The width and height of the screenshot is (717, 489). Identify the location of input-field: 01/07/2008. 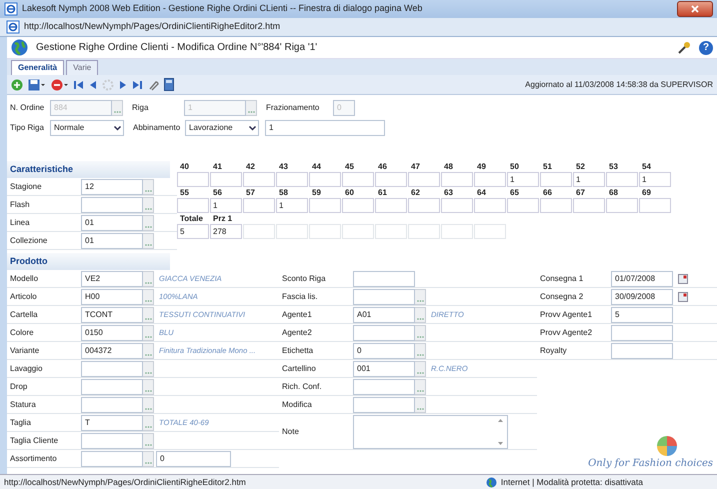
(642, 278).